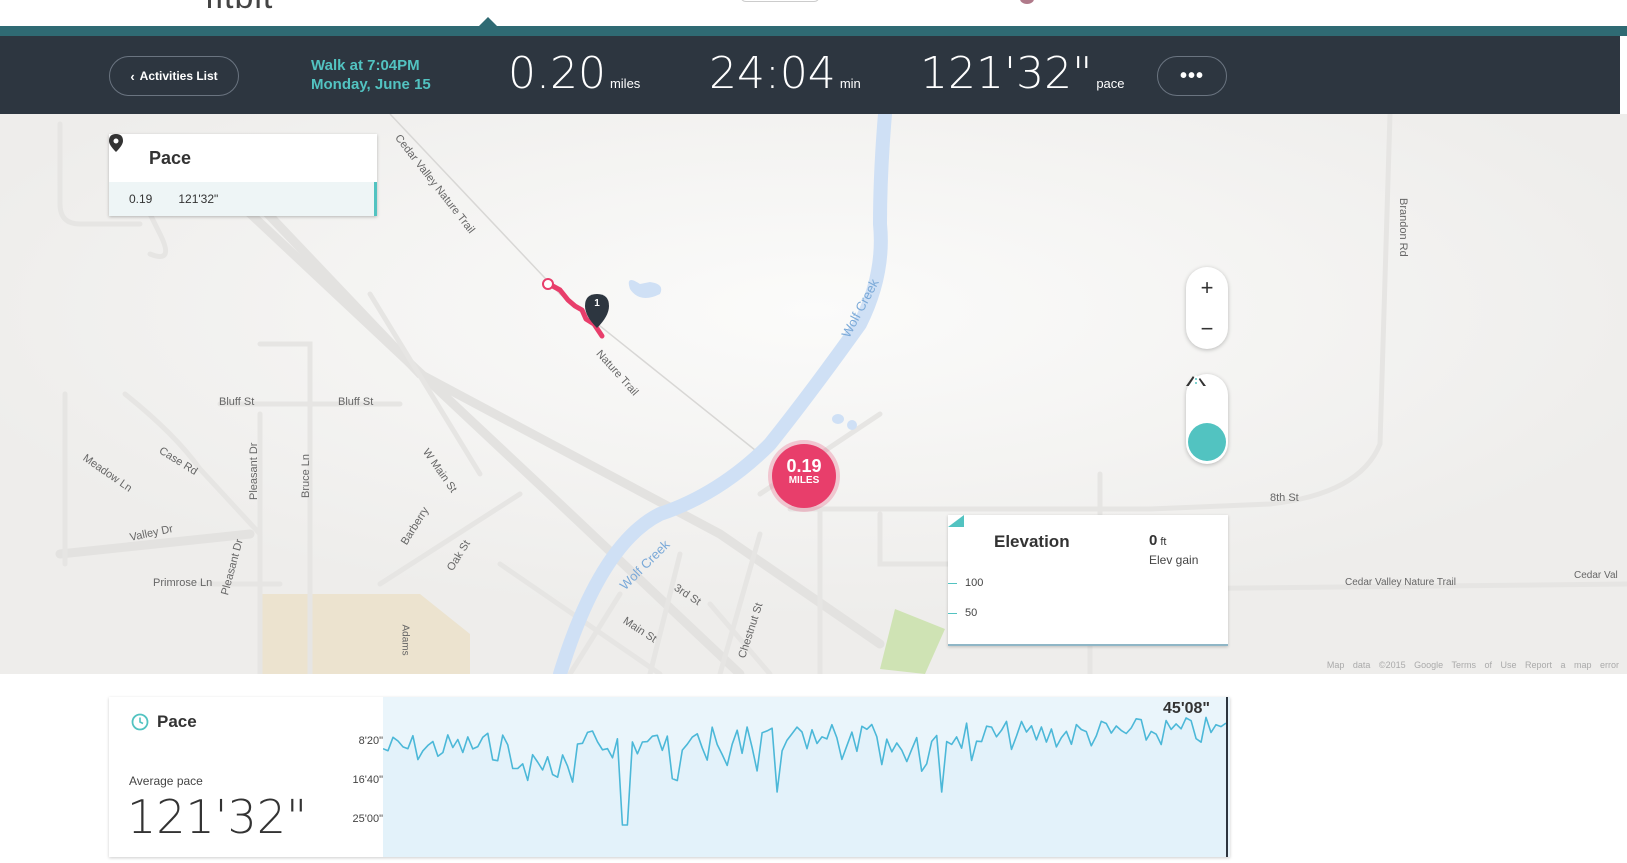  What do you see at coordinates (1207, 328) in the screenshot?
I see `zoom-out-button: −` at bounding box center [1207, 328].